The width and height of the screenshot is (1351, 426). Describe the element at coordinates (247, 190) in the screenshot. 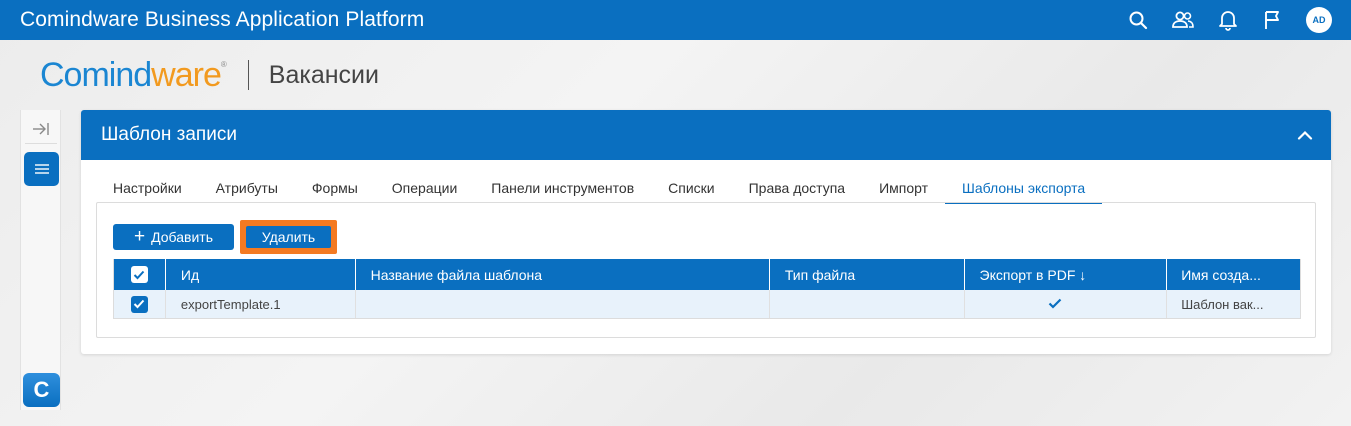

I see `tab-attributes: Атрибуты` at that location.